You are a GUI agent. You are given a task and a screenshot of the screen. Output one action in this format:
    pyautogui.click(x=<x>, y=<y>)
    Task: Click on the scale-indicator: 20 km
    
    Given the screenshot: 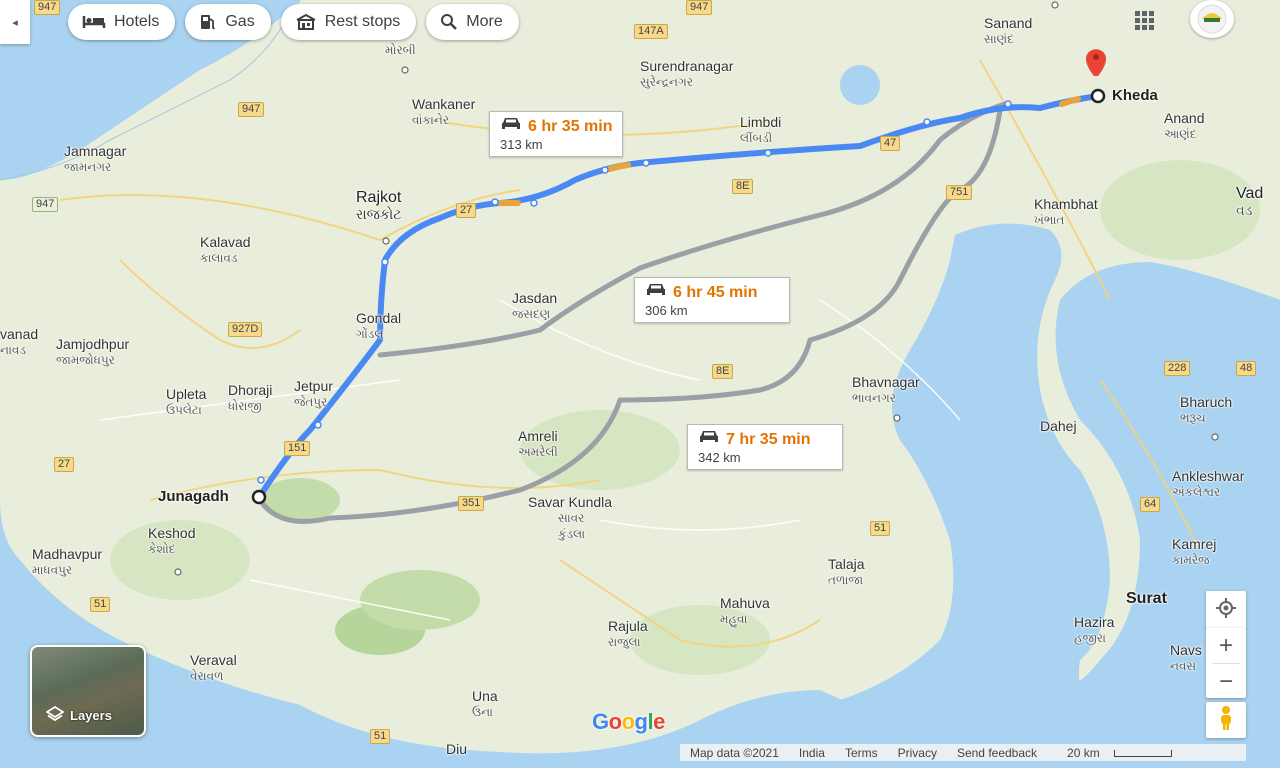 What is the action you would take?
    pyautogui.click(x=1114, y=753)
    